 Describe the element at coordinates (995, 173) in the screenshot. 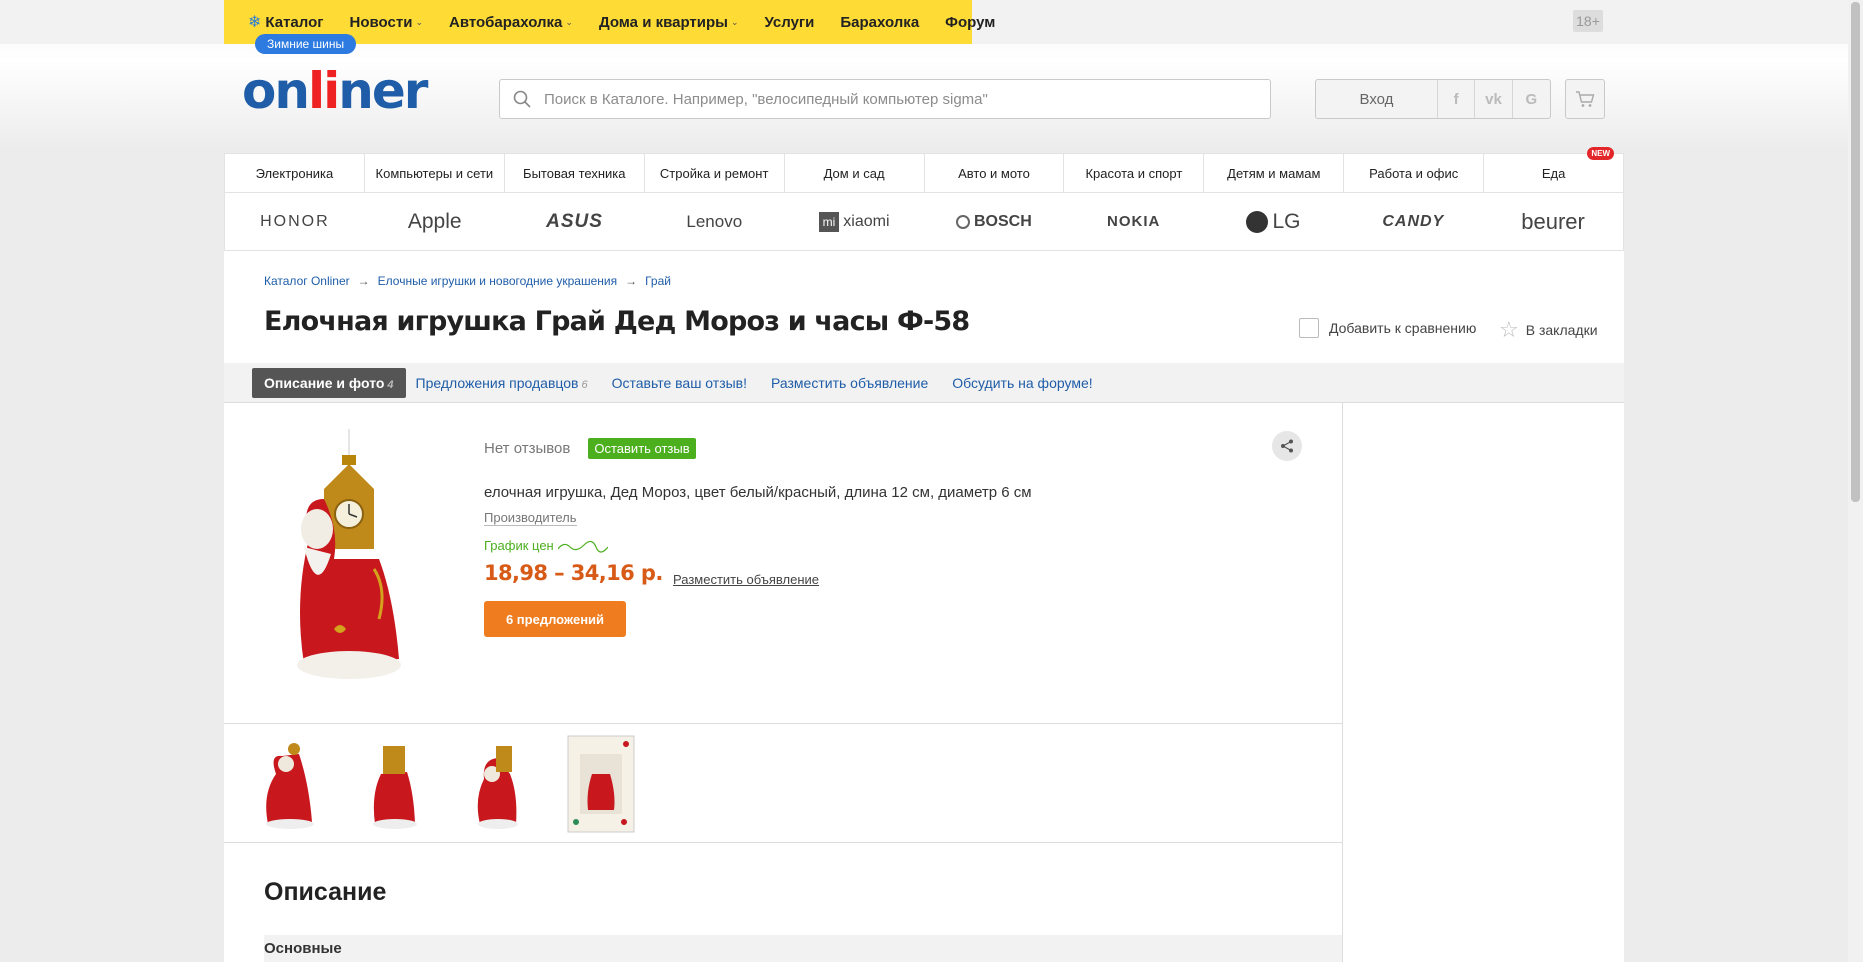

I see `category-auto-moto: Авто и мото` at that location.